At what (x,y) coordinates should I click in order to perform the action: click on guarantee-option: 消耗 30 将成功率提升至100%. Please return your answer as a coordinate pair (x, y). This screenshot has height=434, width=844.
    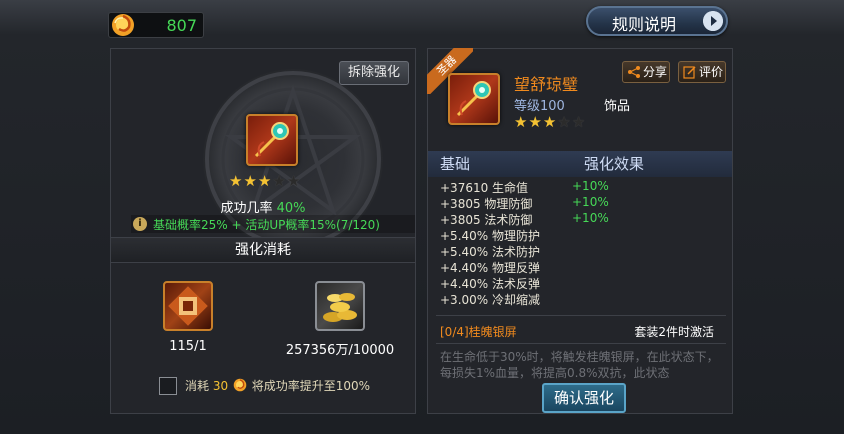
    Looking at the image, I should click on (277, 385).